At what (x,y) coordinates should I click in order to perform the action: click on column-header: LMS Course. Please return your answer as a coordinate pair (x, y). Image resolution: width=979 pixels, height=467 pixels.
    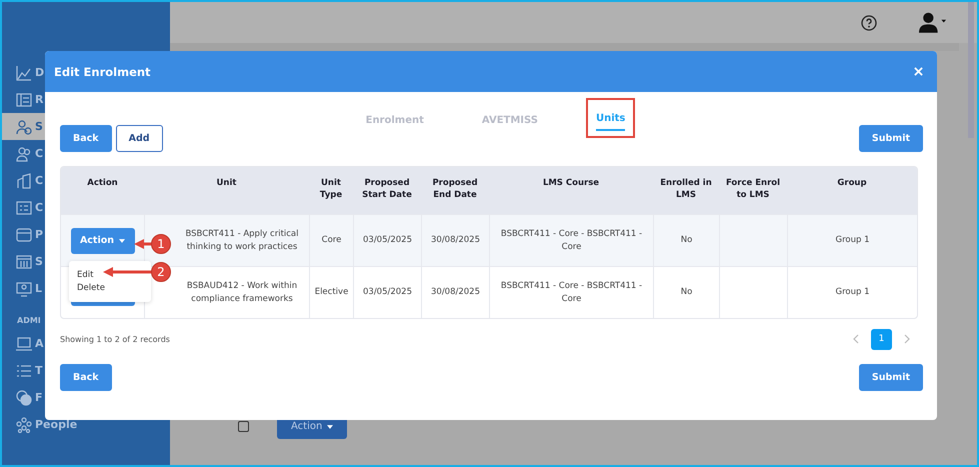
    Looking at the image, I should click on (571, 183).